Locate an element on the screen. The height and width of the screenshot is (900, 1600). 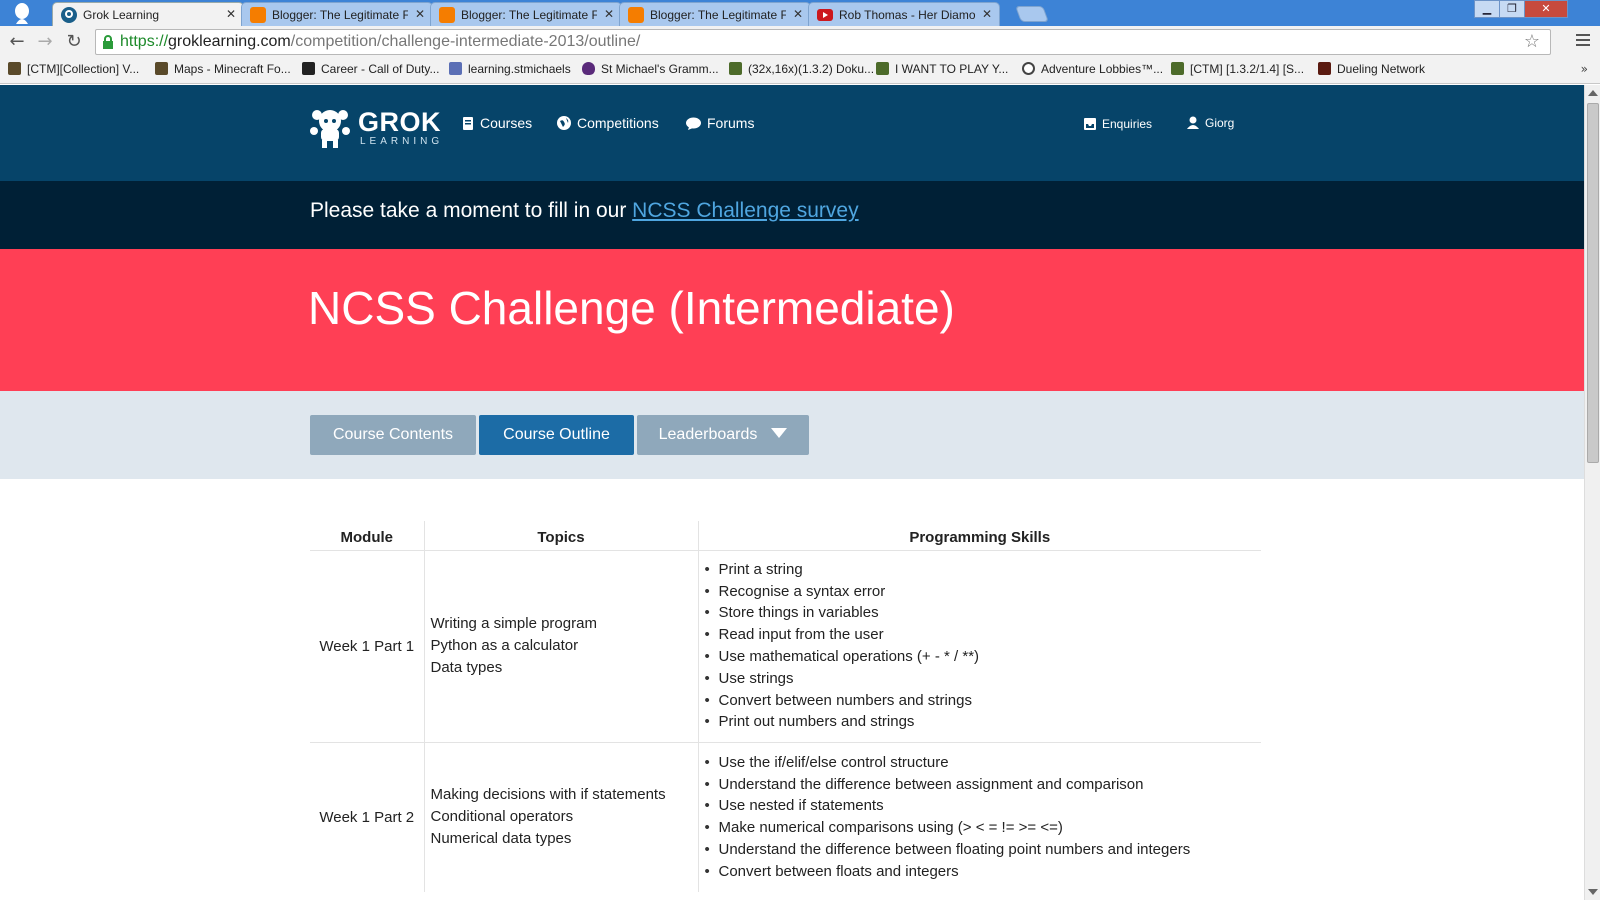
topic-item: Numerical data types is located at coordinates (501, 839).